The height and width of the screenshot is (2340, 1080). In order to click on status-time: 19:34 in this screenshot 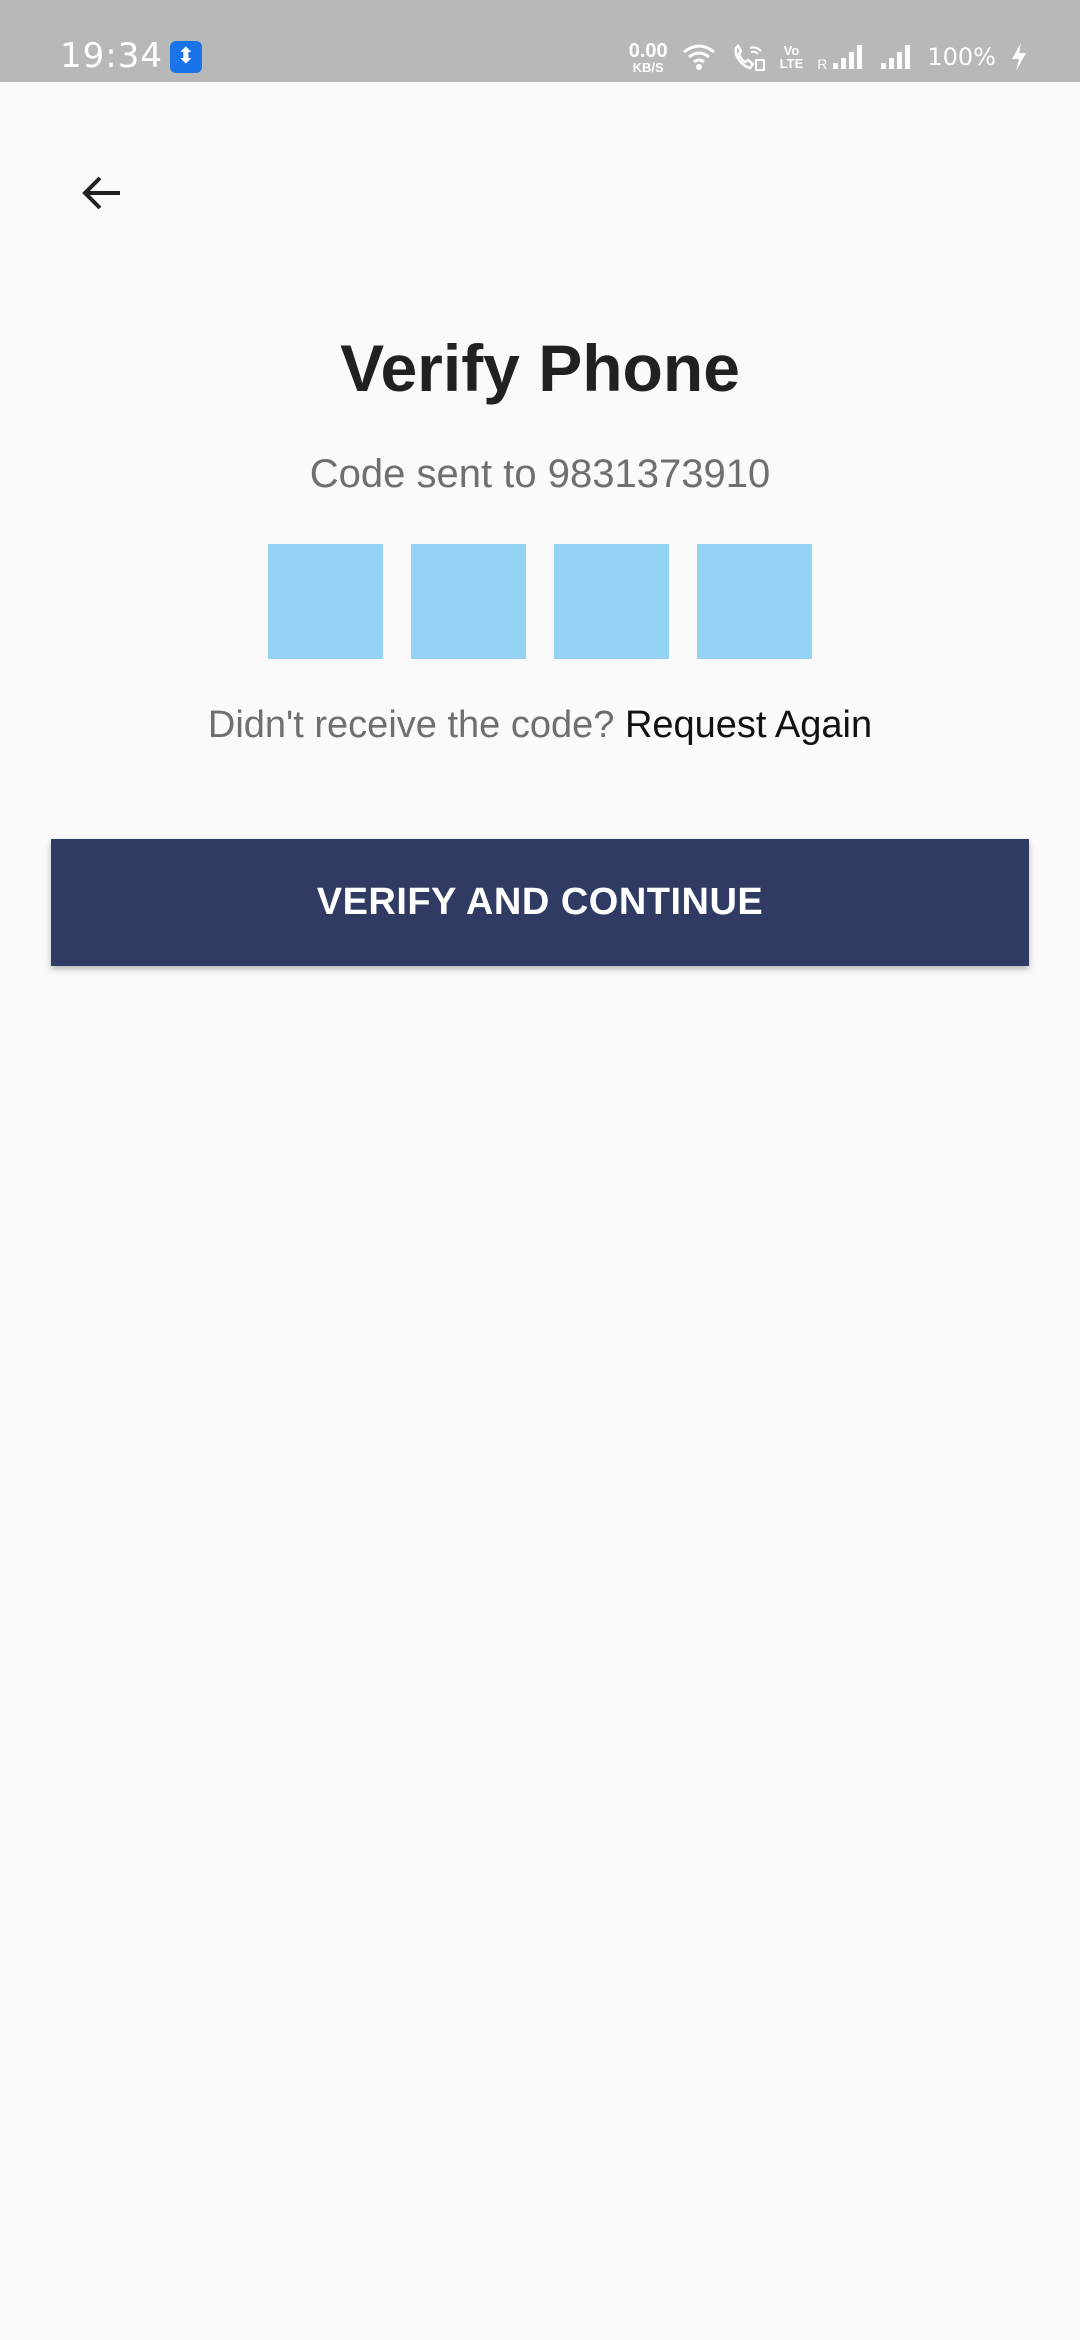, I will do `click(111, 56)`.